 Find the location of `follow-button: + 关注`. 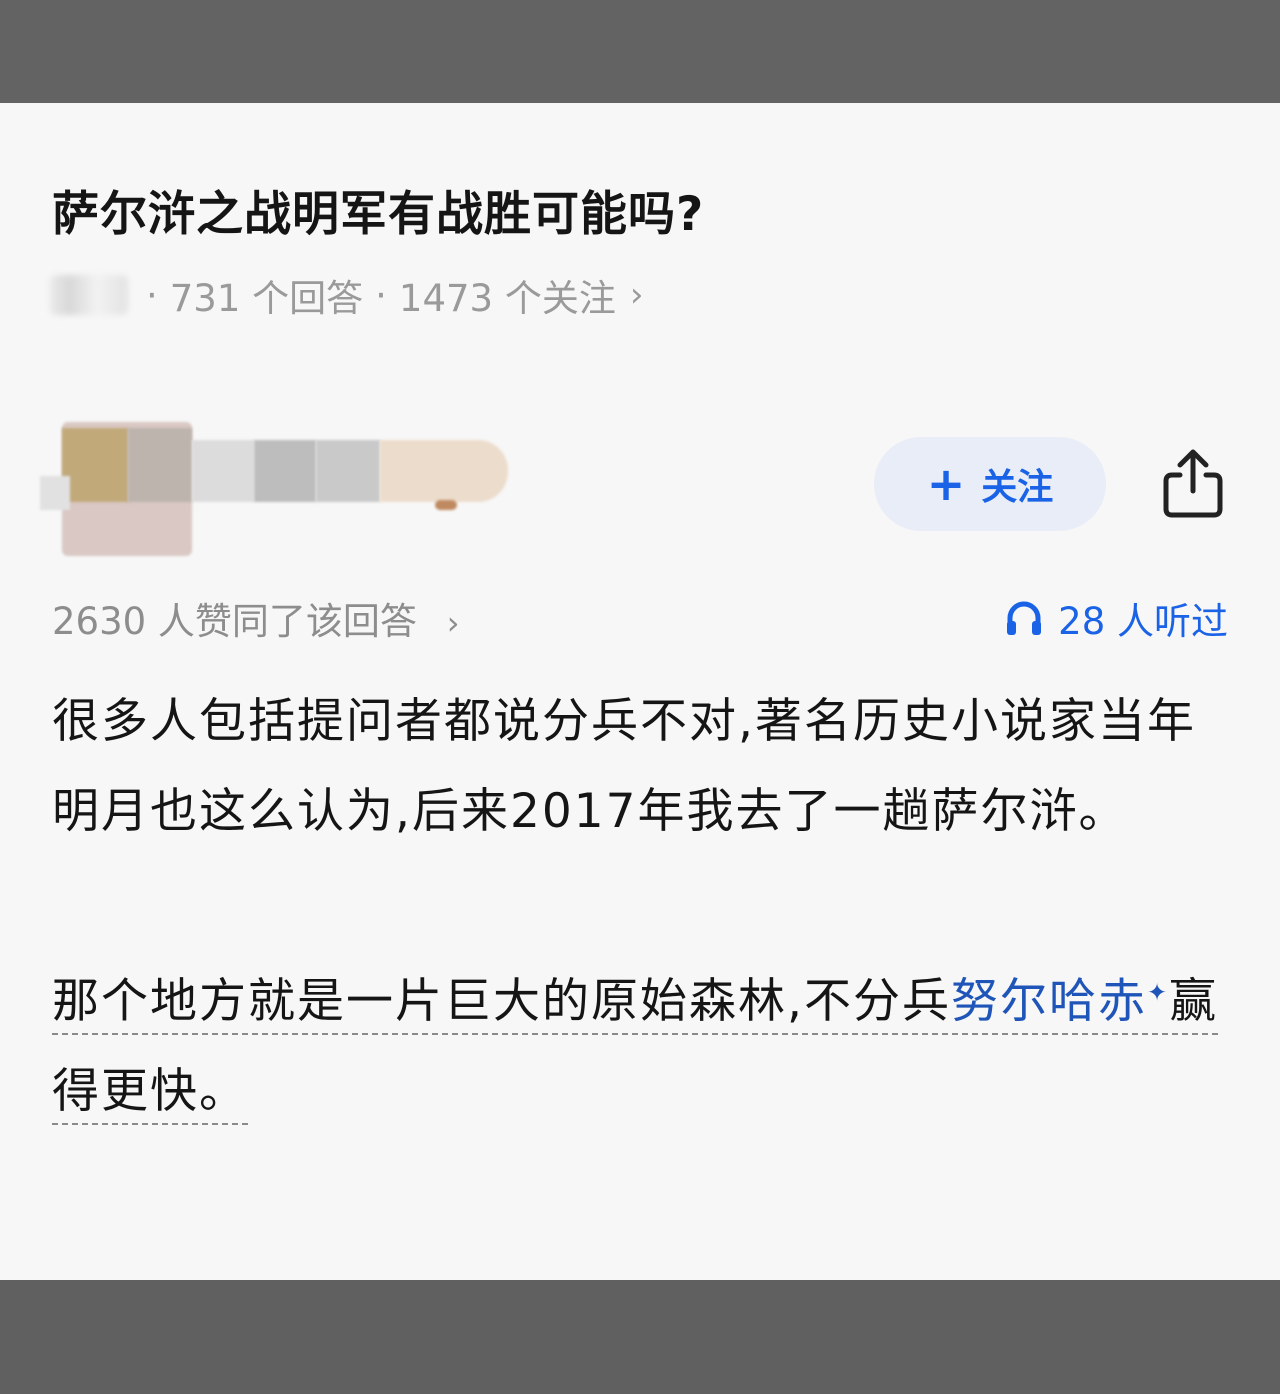

follow-button: + 关注 is located at coordinates (990, 484).